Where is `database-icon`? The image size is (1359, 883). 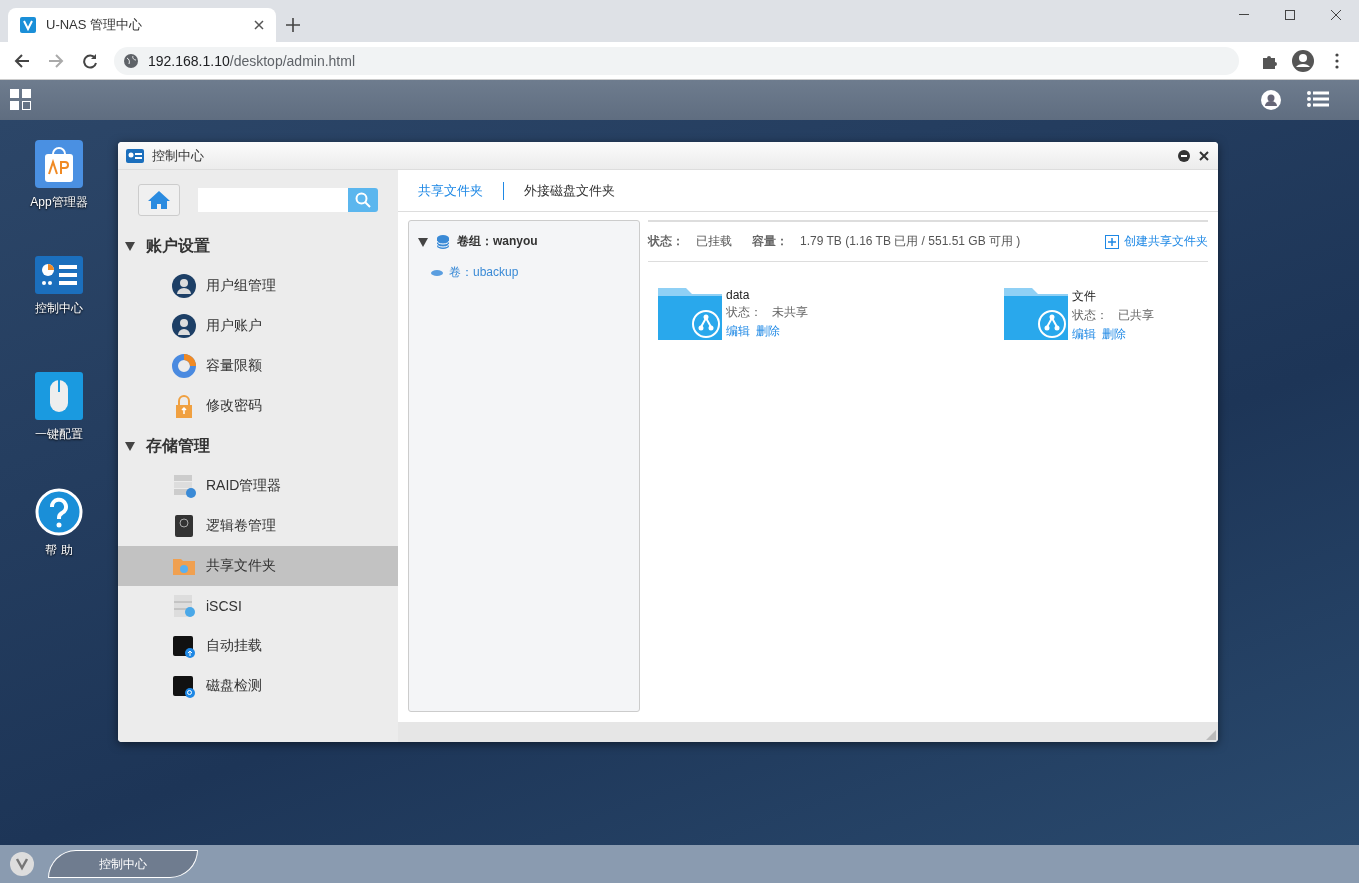 database-icon is located at coordinates (443, 241).